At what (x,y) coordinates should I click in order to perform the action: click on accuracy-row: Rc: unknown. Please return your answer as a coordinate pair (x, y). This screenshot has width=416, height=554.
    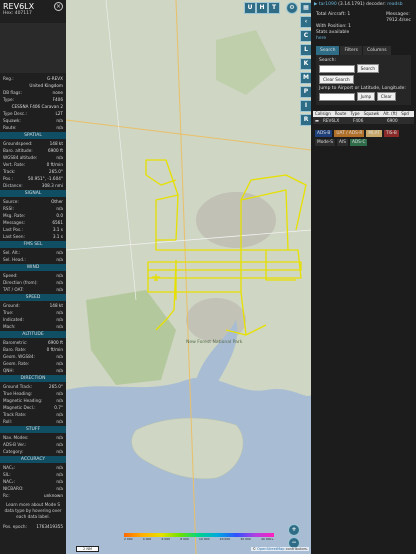
    Looking at the image, I should click on (33, 495).